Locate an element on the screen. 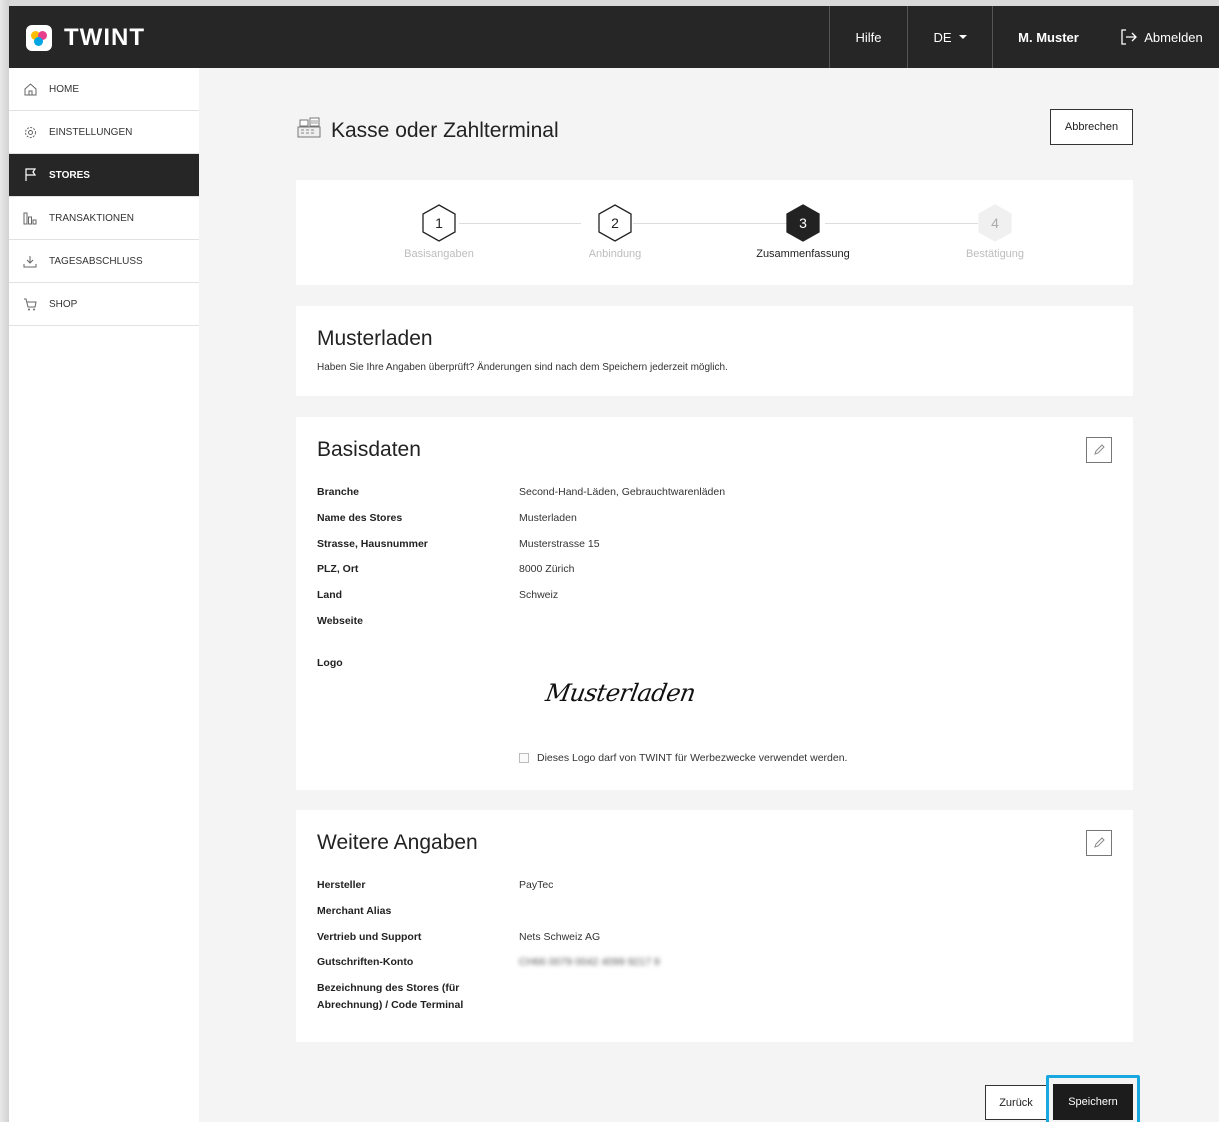  step-3: 3 Zusammenfassung is located at coordinates (803, 232).